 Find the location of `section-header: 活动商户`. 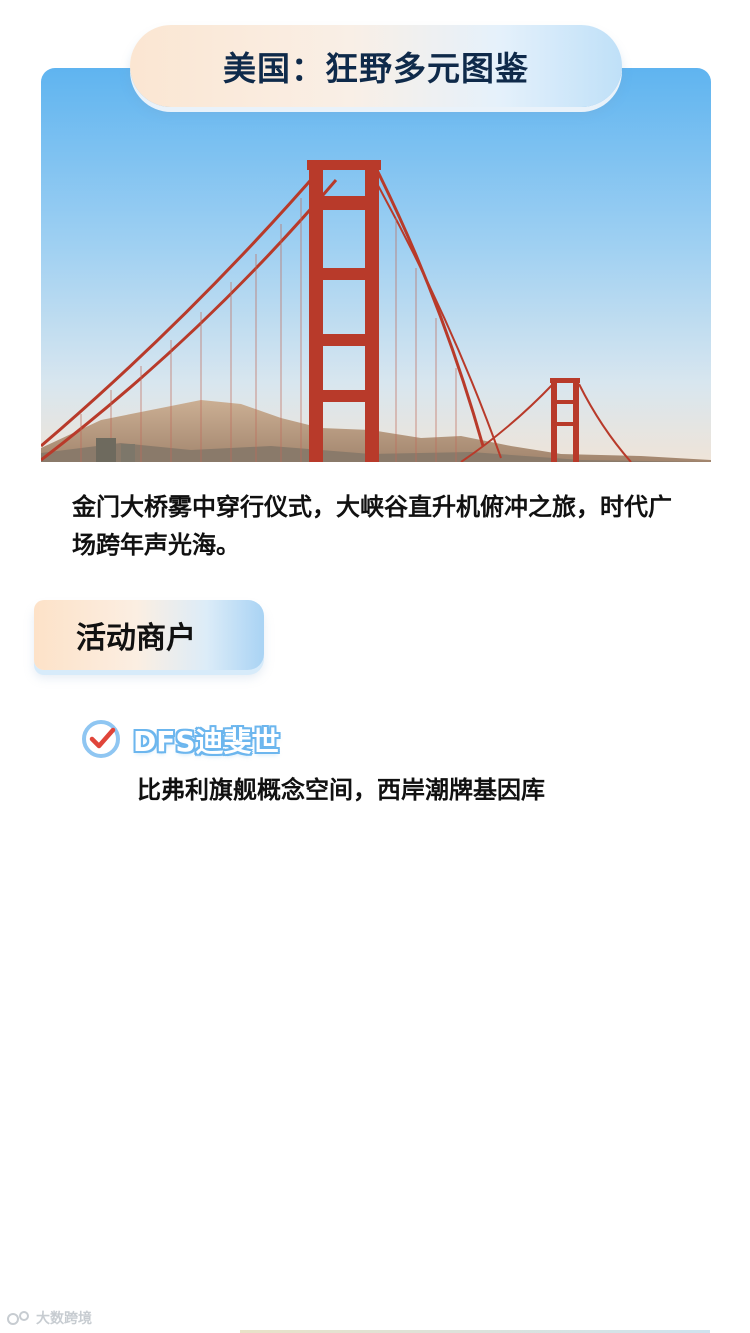

section-header: 活动商户 is located at coordinates (149, 635).